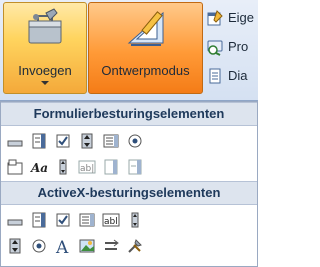 The image size is (320, 267). Describe the element at coordinates (238, 46) in the screenshot. I see `view-code-label: Pro` at that location.